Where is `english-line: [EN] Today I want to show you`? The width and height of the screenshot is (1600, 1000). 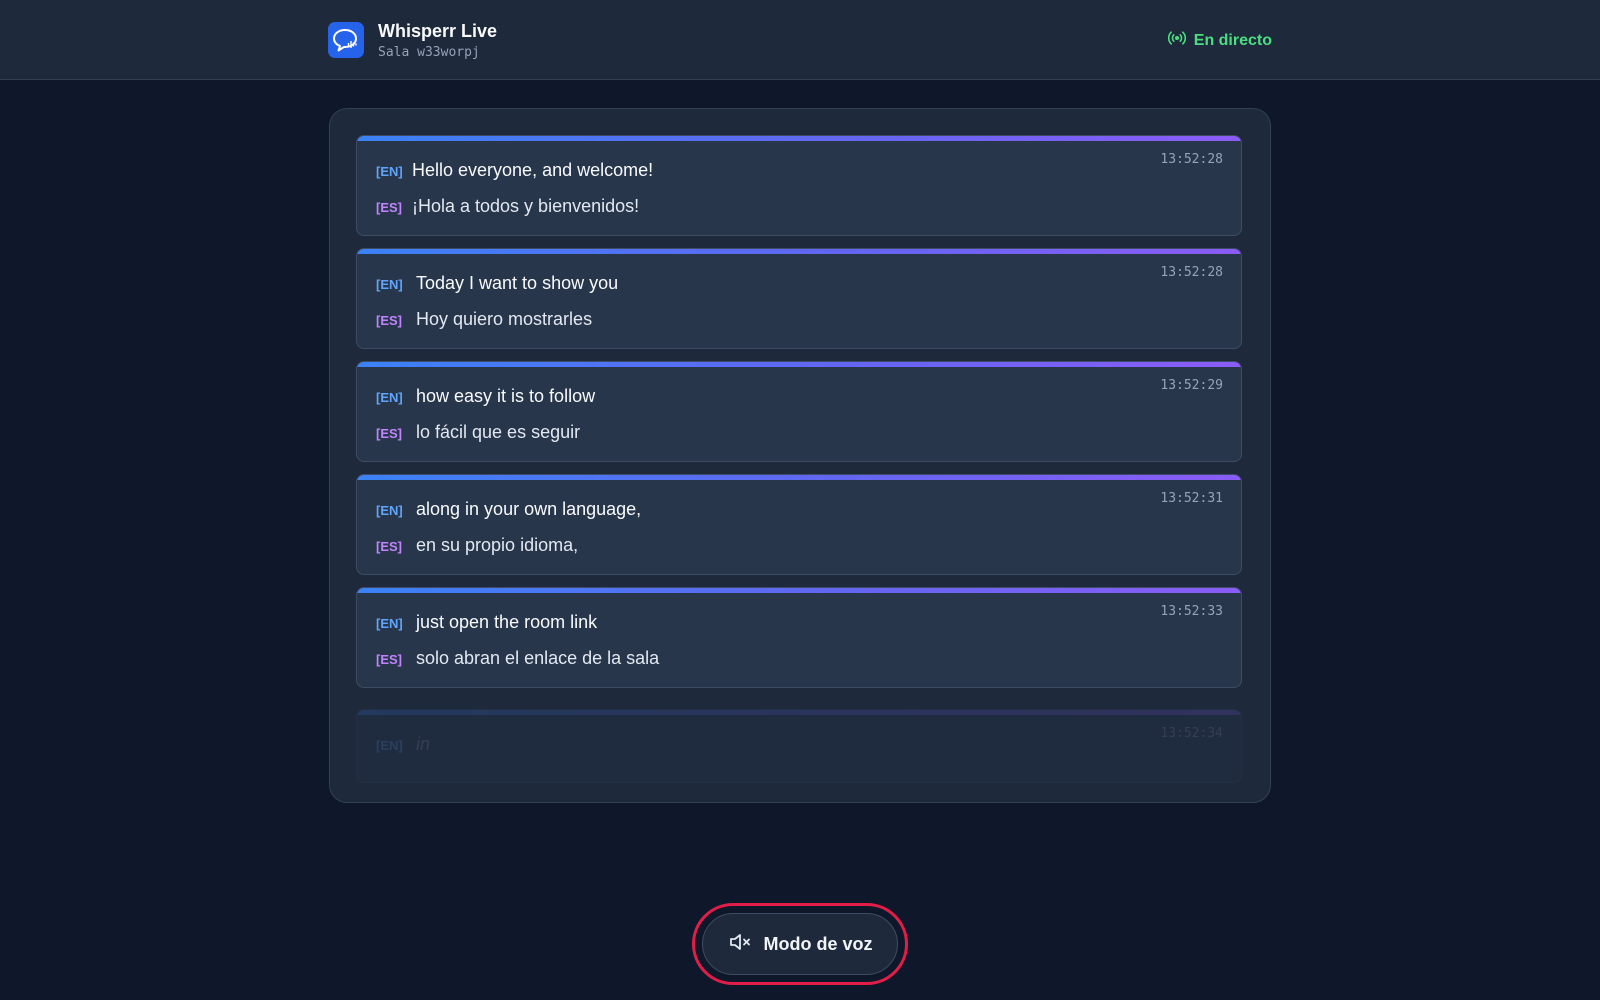
english-line: [EN] Today I want to show you is located at coordinates (497, 283).